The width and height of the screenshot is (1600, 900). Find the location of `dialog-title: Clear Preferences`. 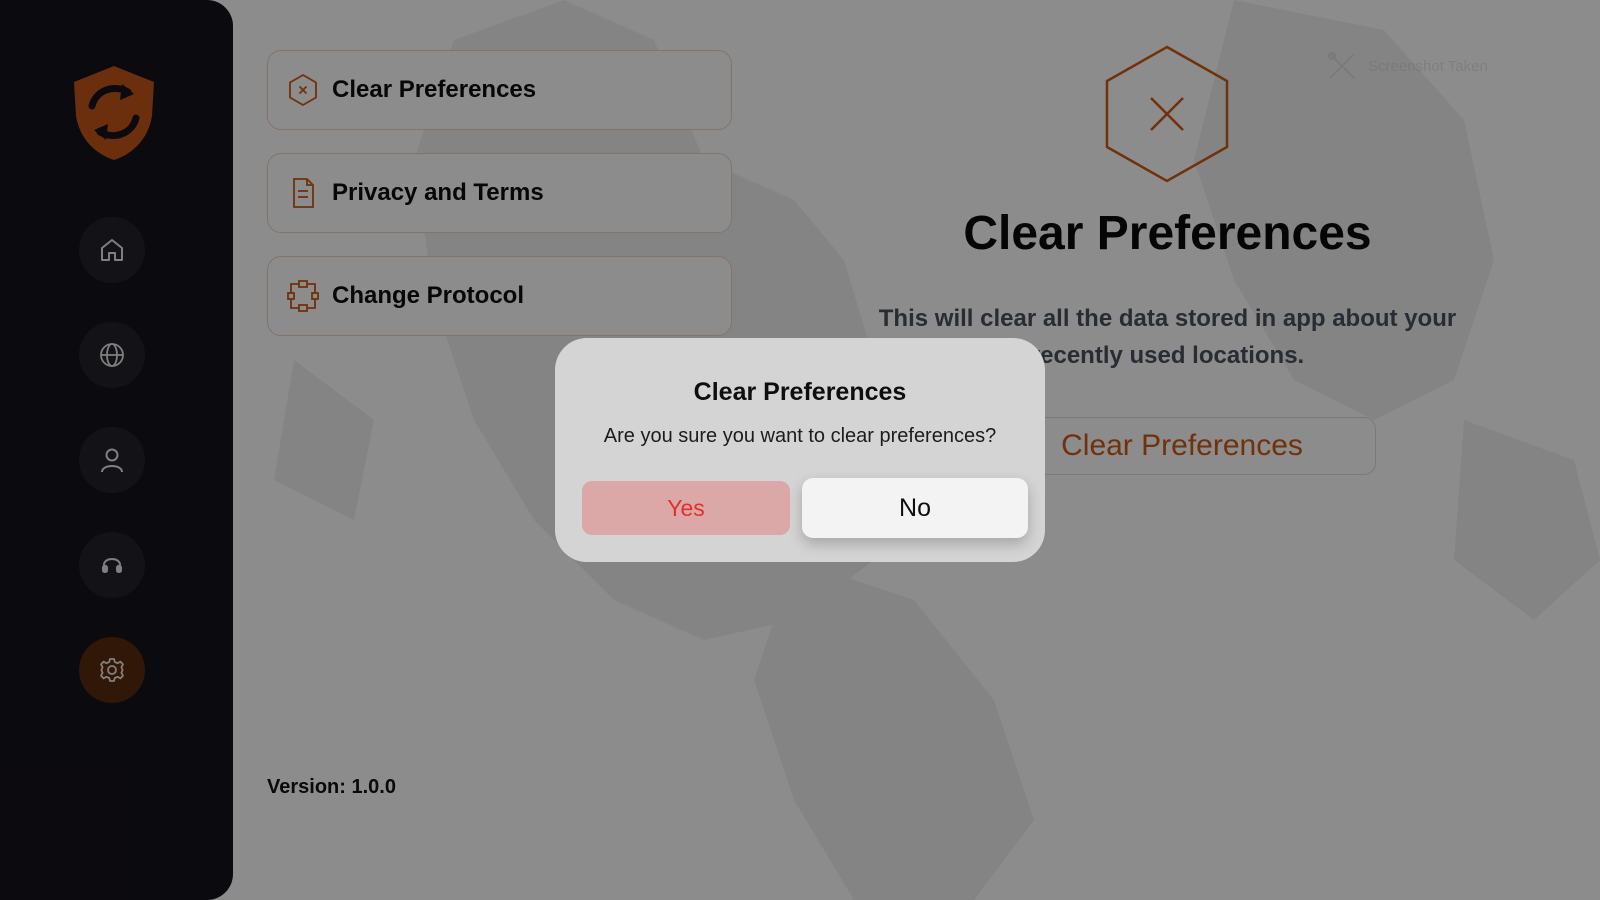

dialog-title: Clear Preferences is located at coordinates (800, 392).